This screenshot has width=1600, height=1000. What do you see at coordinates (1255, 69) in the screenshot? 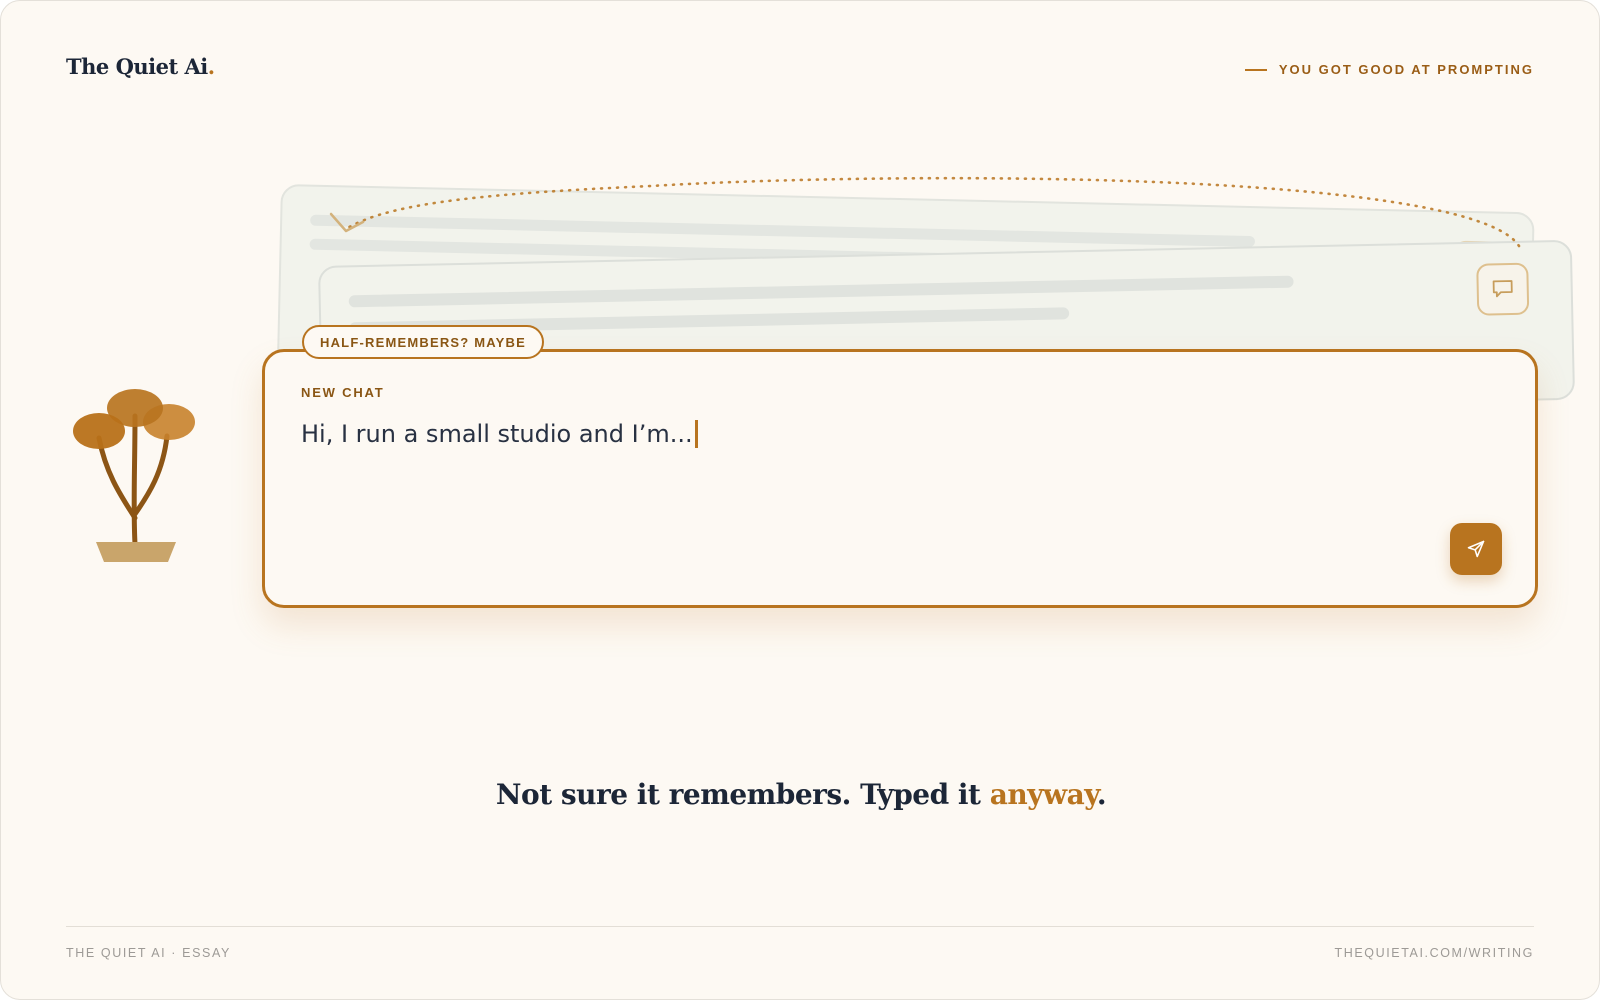
I see `tagline-rule` at bounding box center [1255, 69].